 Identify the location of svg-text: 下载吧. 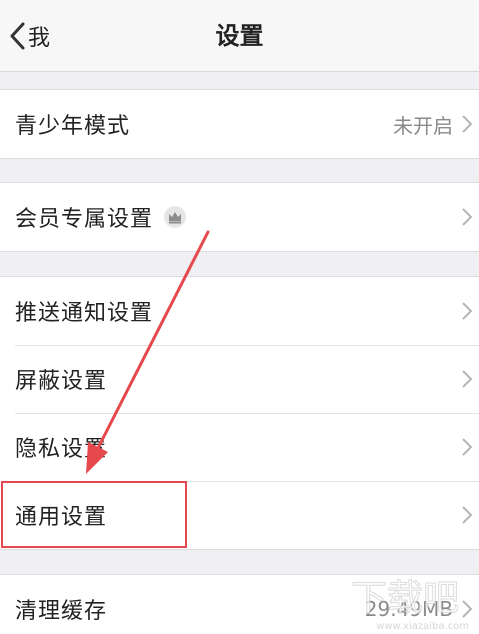
(405, 598).